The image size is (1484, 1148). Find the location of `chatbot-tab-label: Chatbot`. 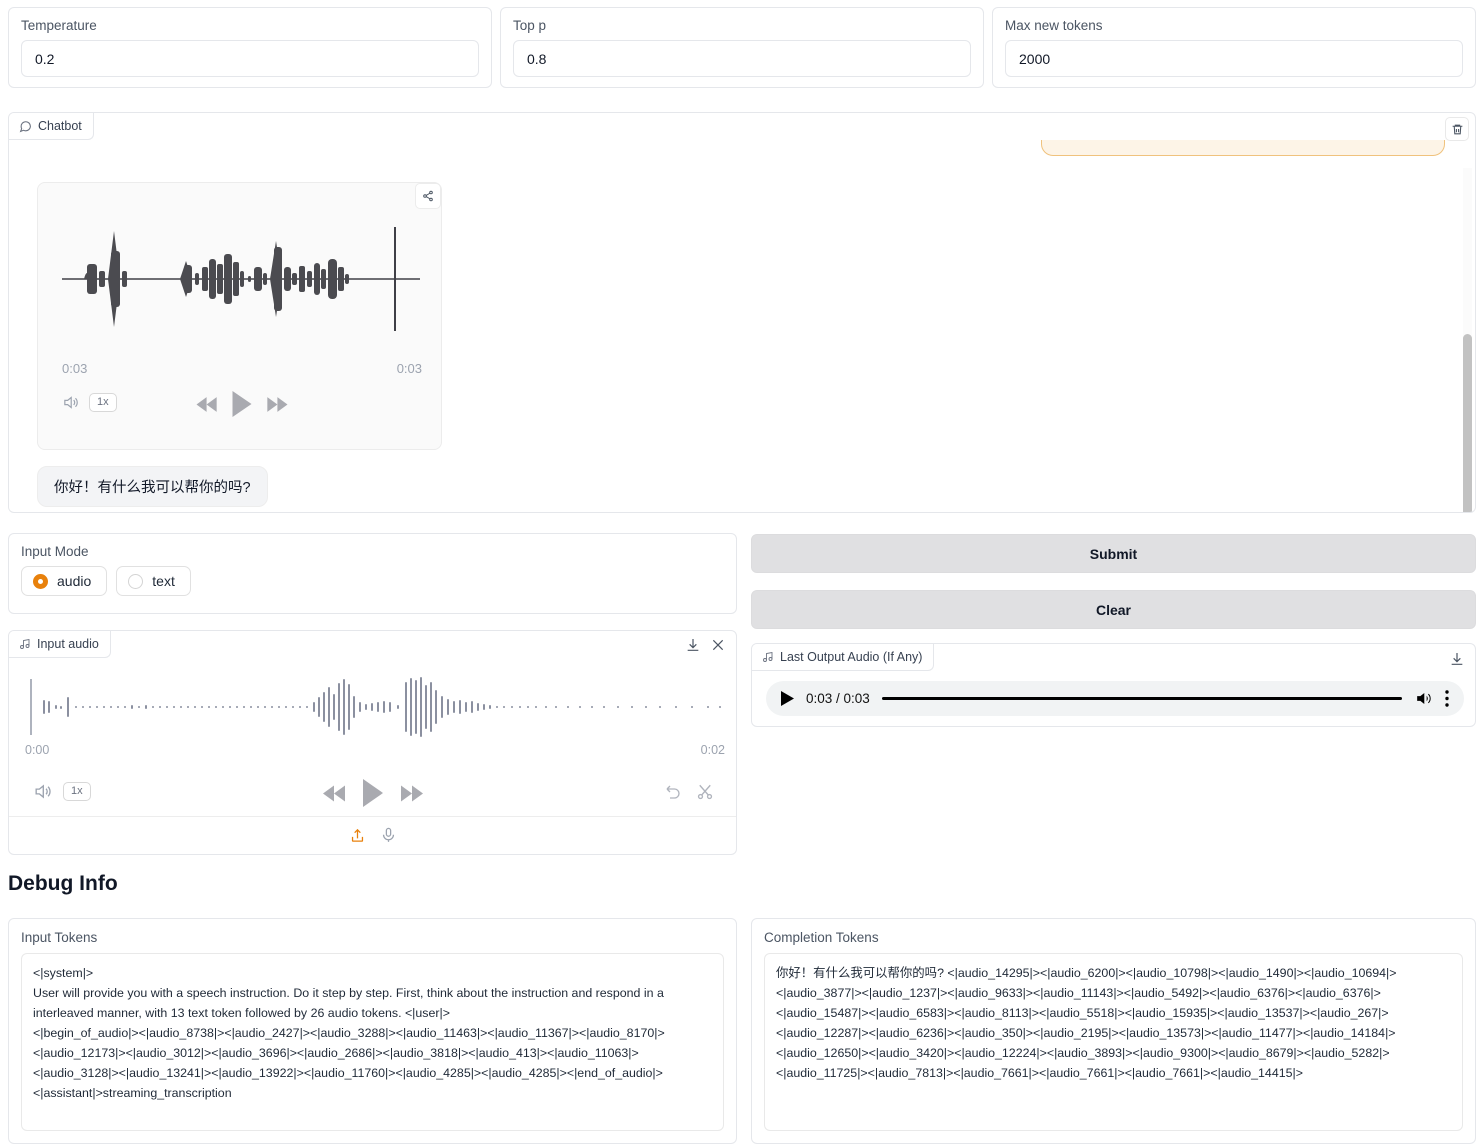

chatbot-tab-label: Chatbot is located at coordinates (51, 126).